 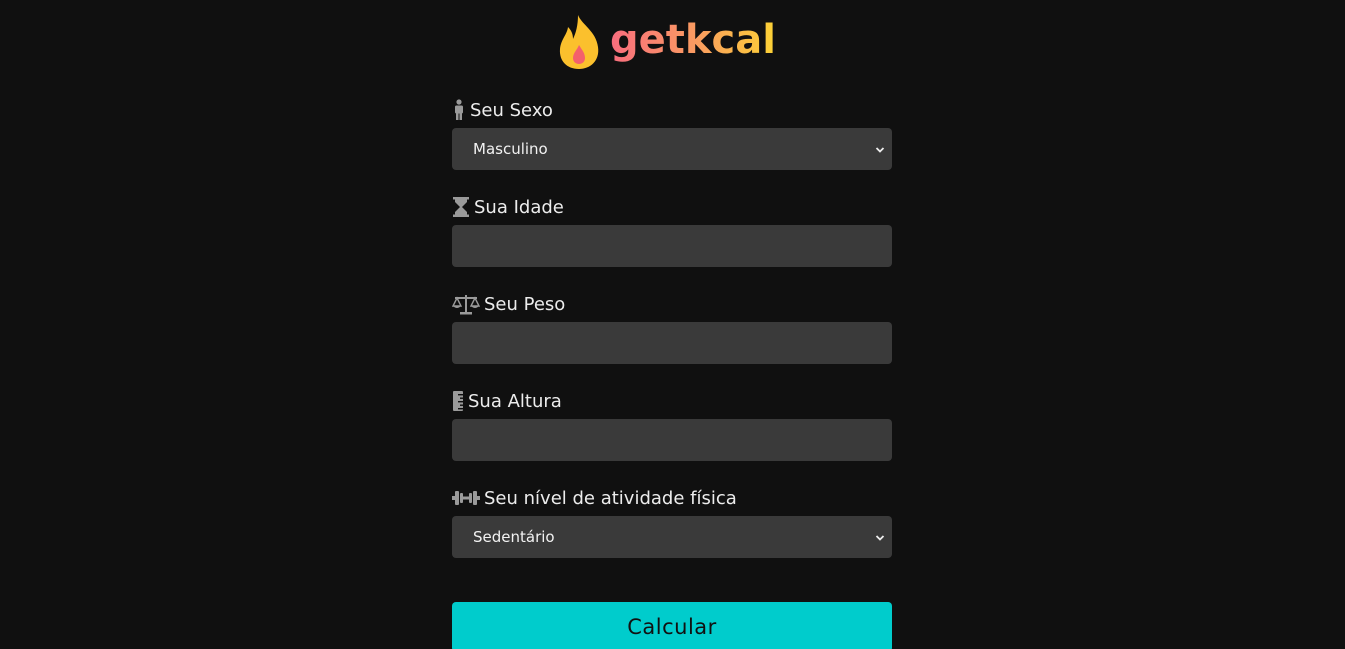 I want to click on activity-field: Seu nível de atividade física Sedentário, so click(x=672, y=521).